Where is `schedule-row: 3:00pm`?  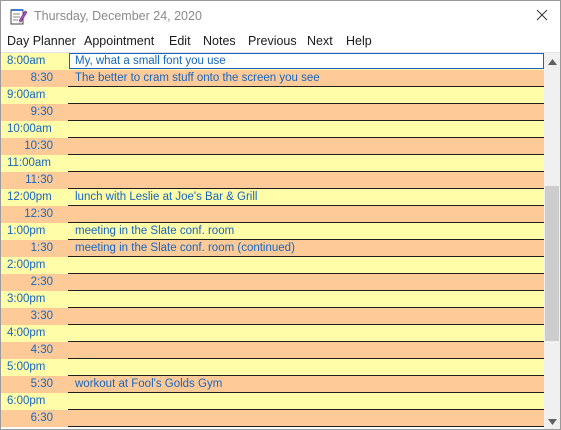 schedule-row: 3:00pm is located at coordinates (272, 299).